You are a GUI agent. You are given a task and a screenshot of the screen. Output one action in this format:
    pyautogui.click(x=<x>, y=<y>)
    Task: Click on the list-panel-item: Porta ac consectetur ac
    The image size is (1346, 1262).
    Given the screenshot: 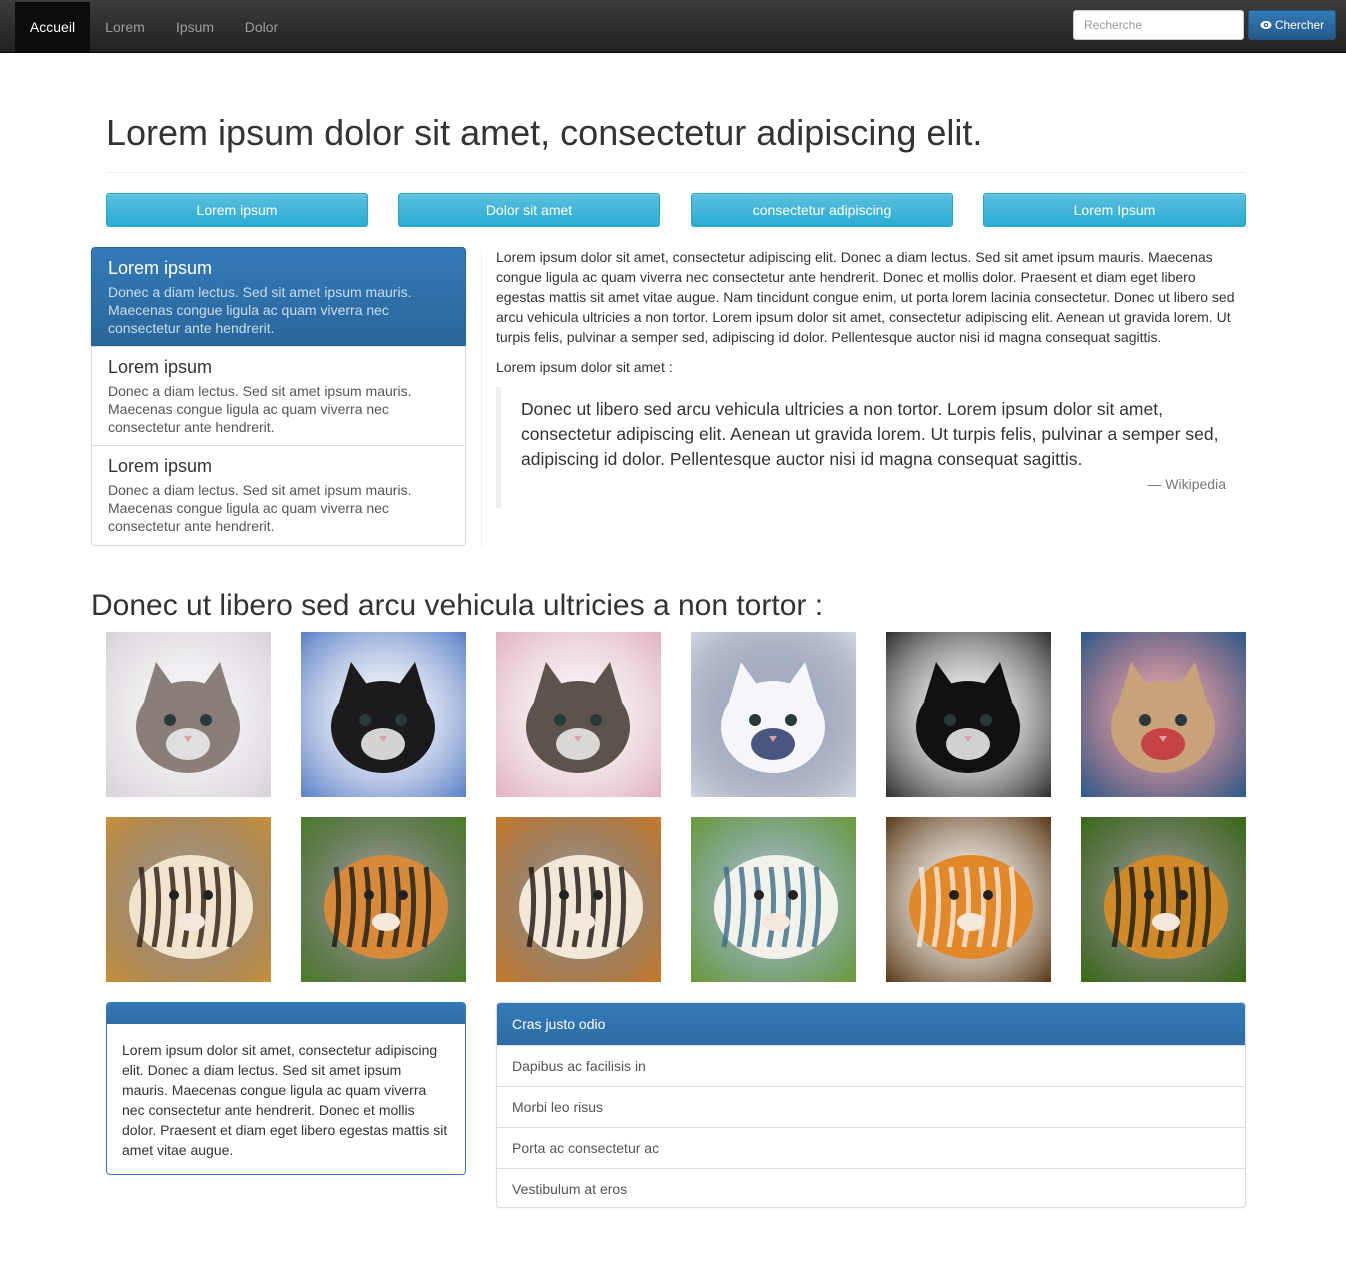 What is the action you would take?
    pyautogui.click(x=871, y=1147)
    